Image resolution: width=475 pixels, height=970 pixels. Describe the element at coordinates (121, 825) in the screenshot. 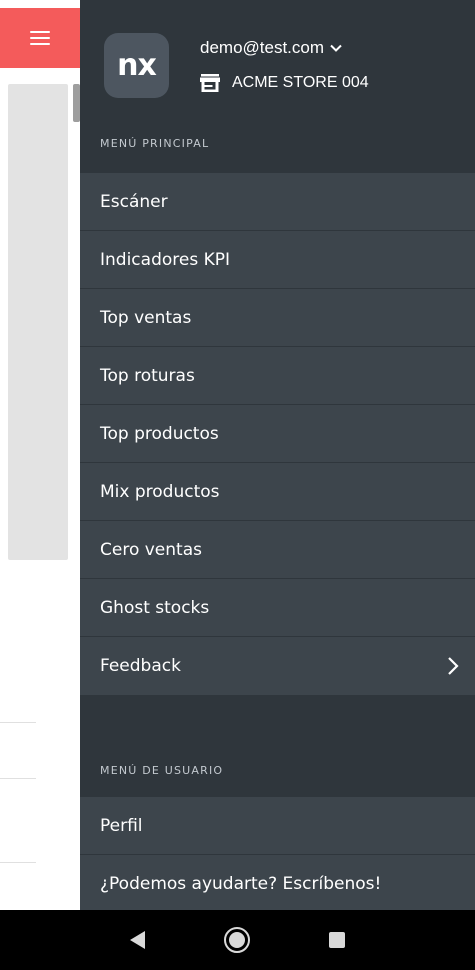

I see `menu-item-label: Perfil` at that location.